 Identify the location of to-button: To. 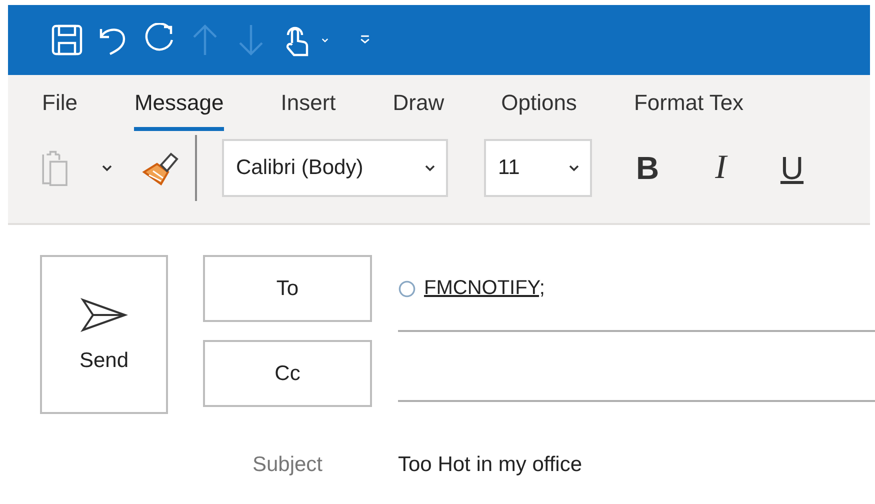
(287, 288).